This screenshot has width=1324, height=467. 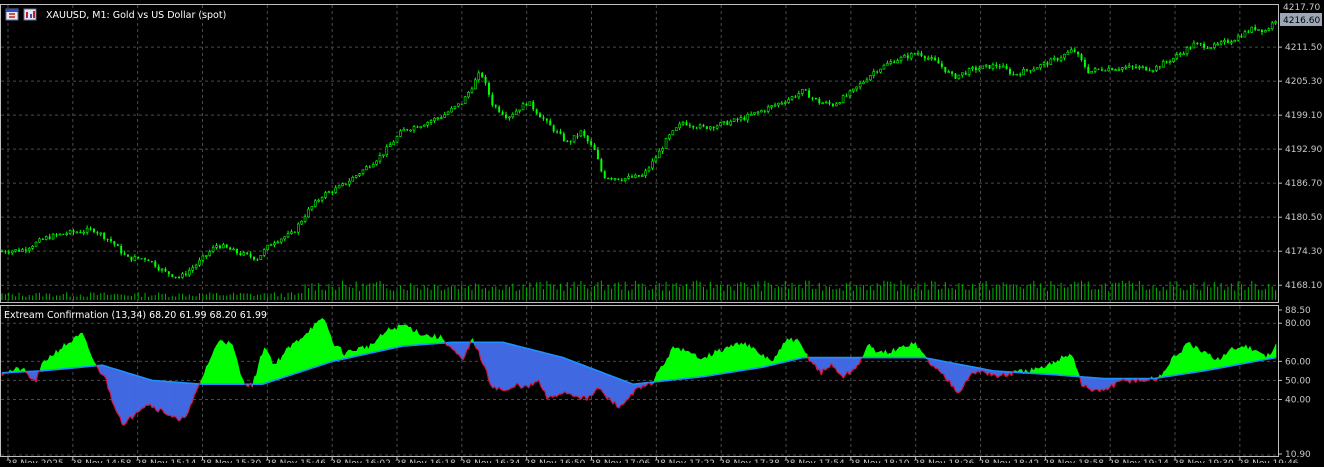 I want to click on chart-window-icon, so click(x=12, y=14).